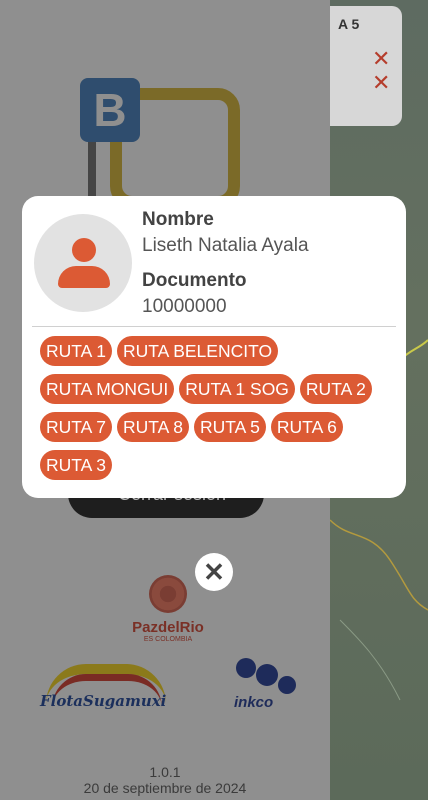 This screenshot has height=800, width=428. What do you see at coordinates (366, 66) in the screenshot?
I see `route-list-card: A 5 ✕ ✕` at bounding box center [366, 66].